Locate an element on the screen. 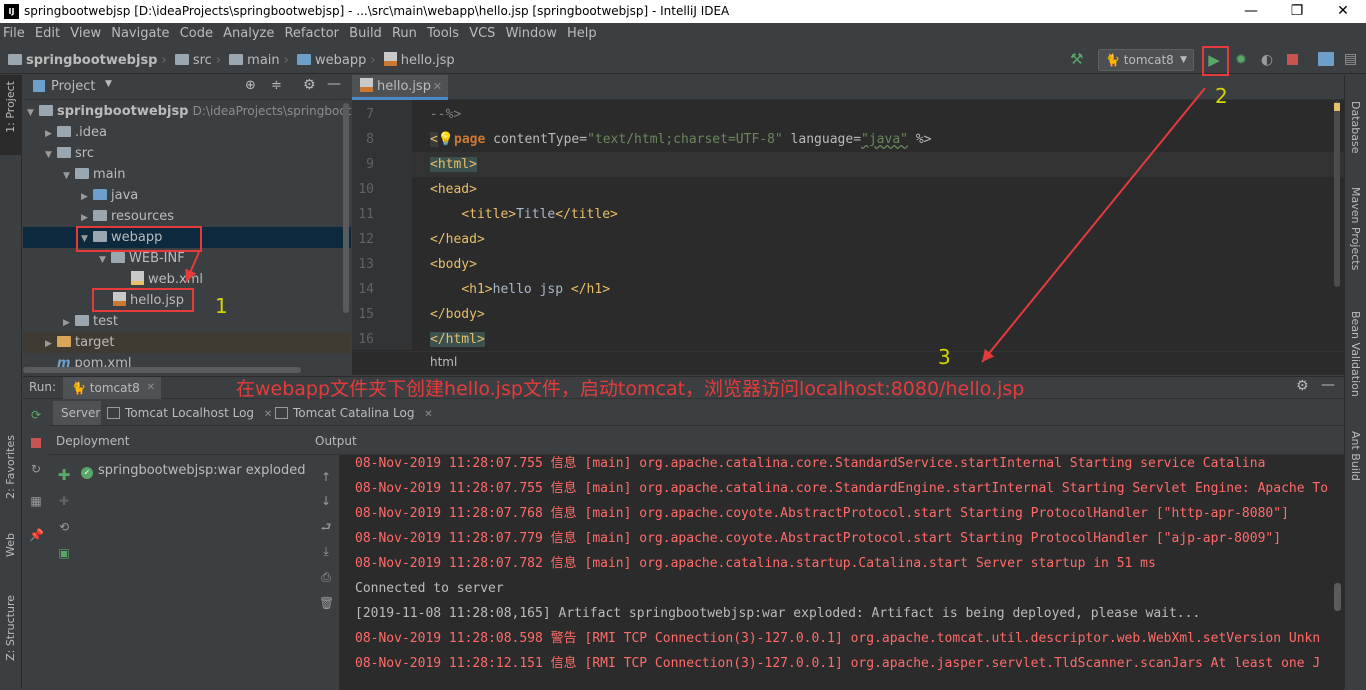  breadcrumb-main: main is located at coordinates (263, 60).